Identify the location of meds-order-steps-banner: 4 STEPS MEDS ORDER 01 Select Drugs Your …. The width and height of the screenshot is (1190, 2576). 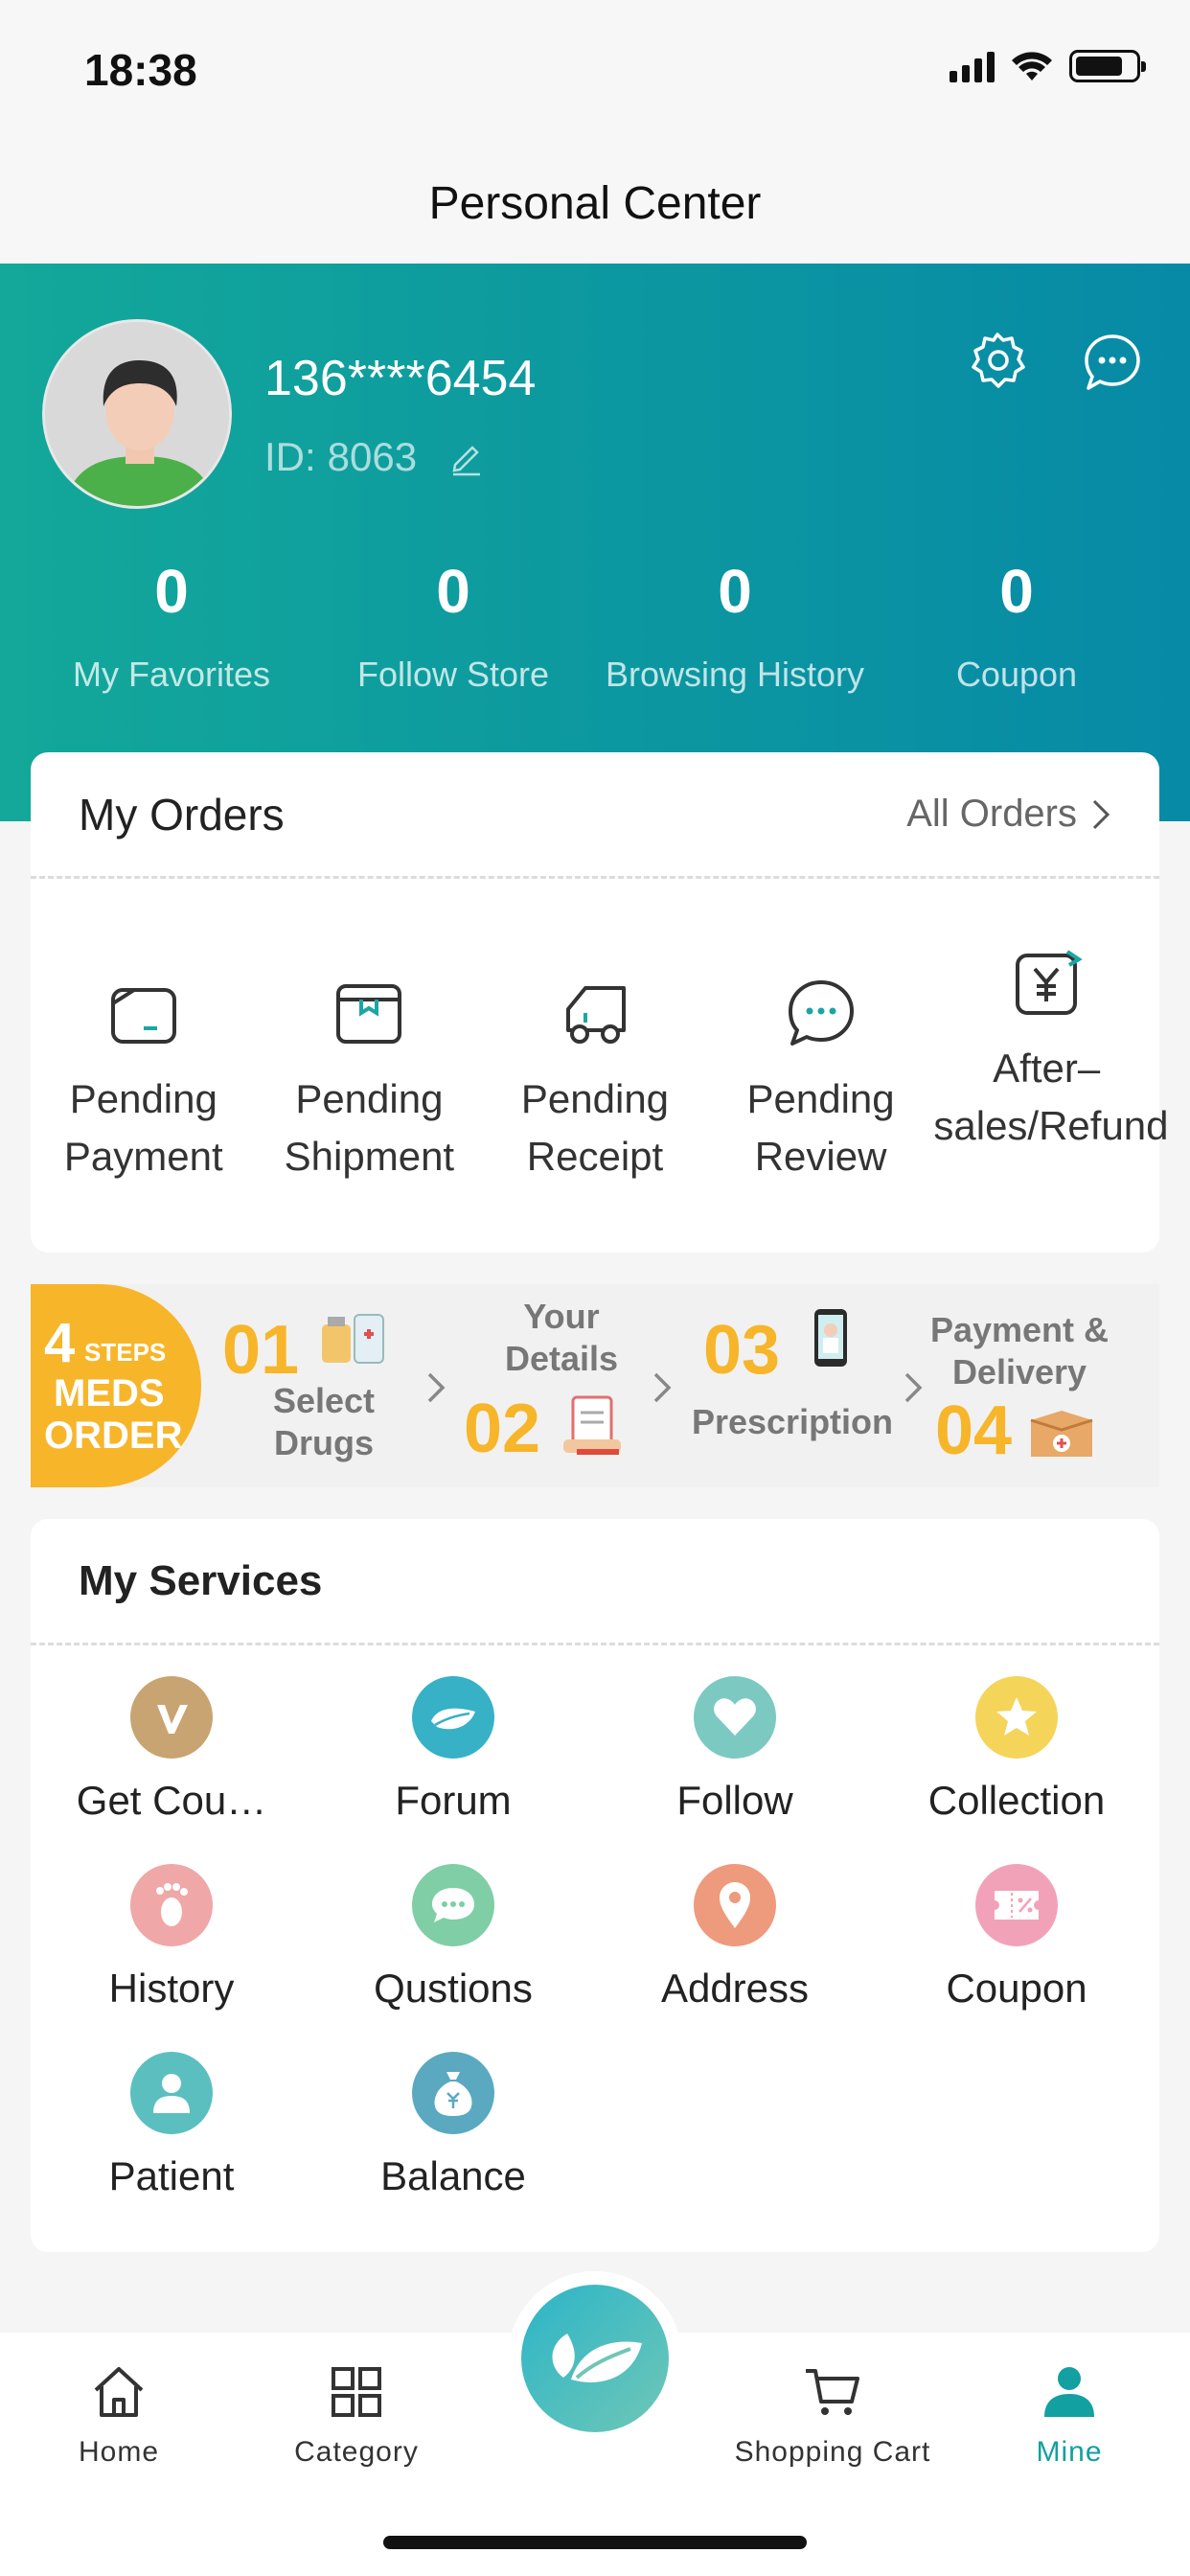
(595, 1385).